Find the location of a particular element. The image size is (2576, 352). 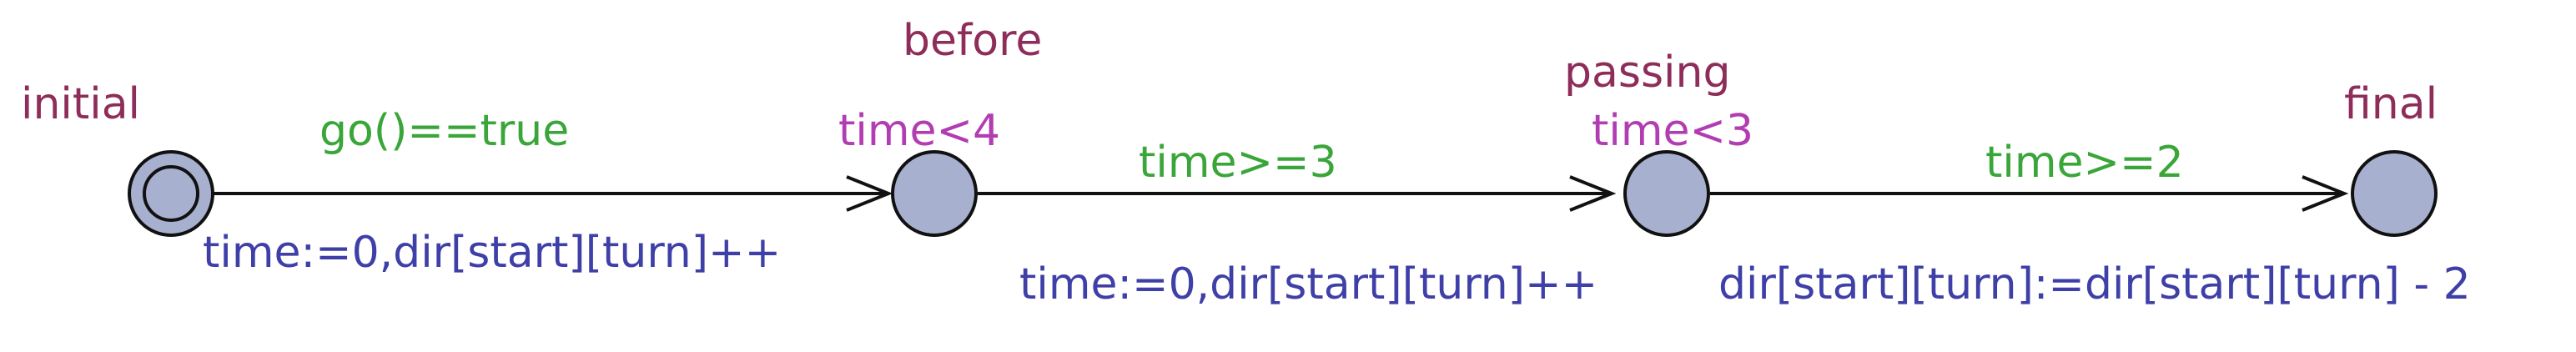

location-name-final: final is located at coordinates (2391, 104).